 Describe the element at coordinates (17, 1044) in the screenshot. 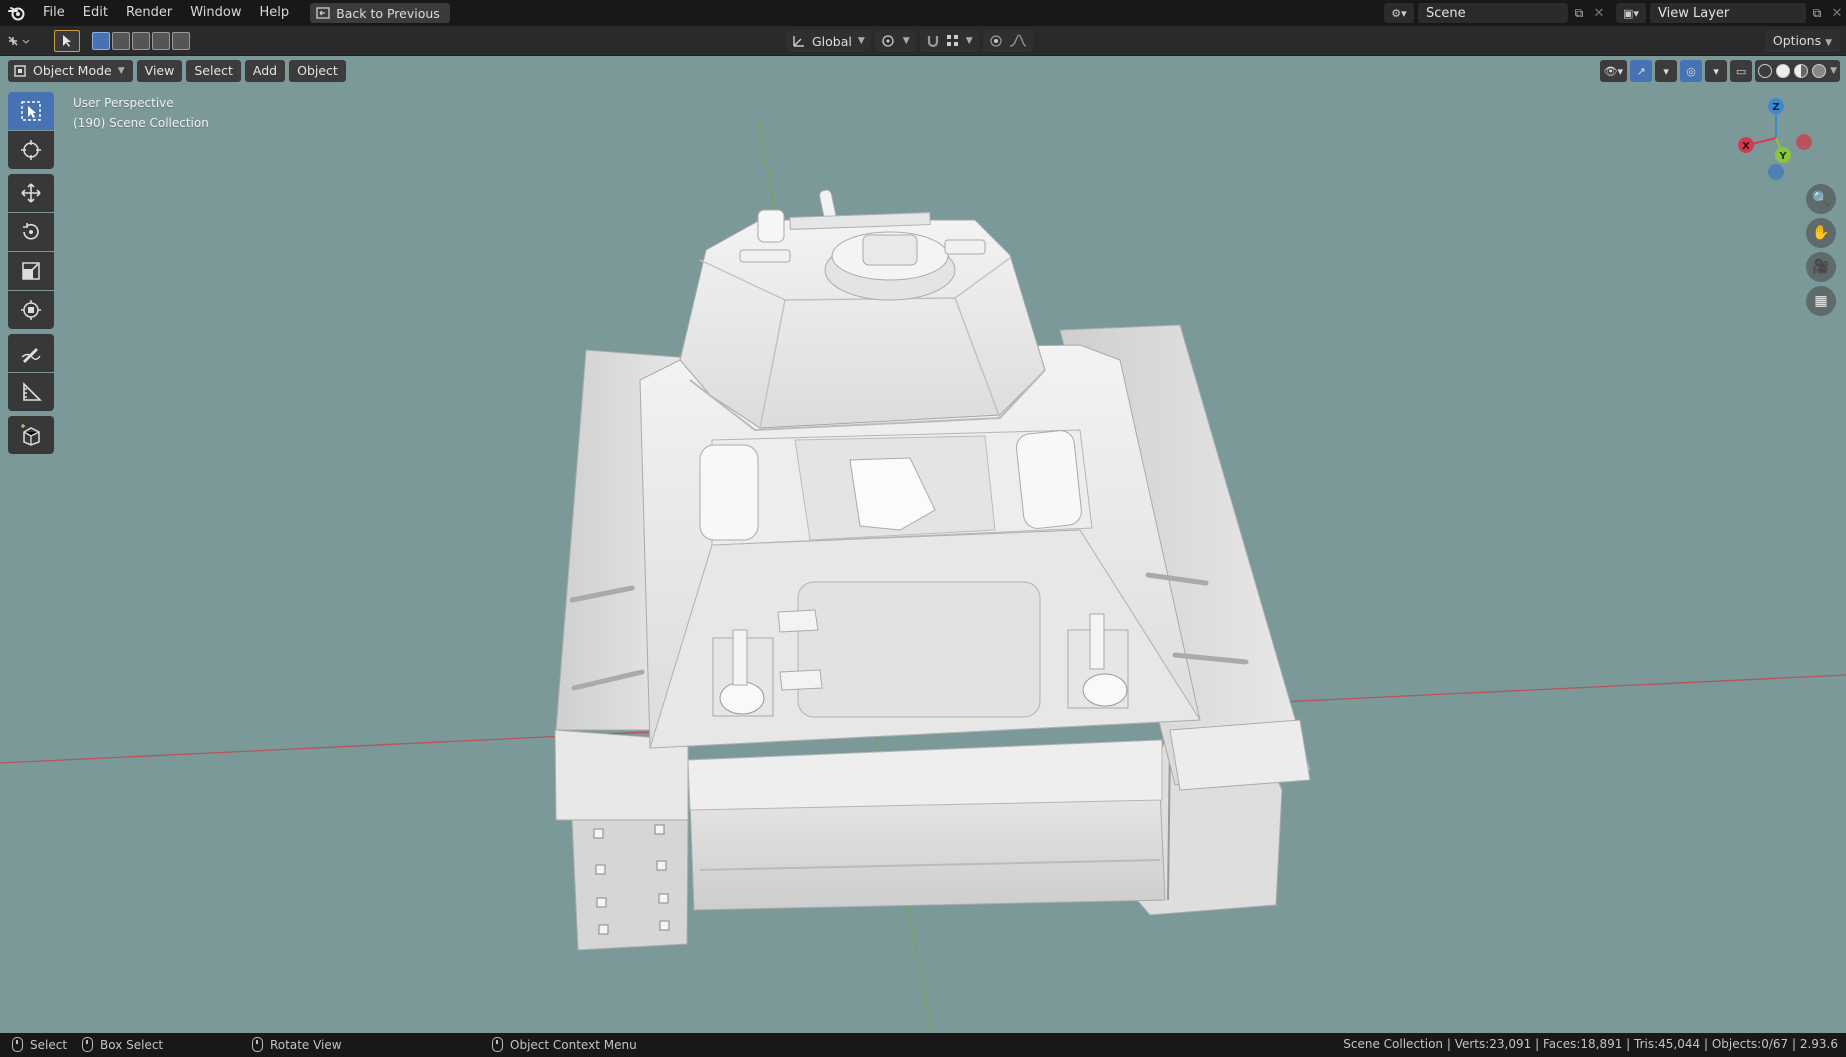

I see `left-mouse-icon` at that location.